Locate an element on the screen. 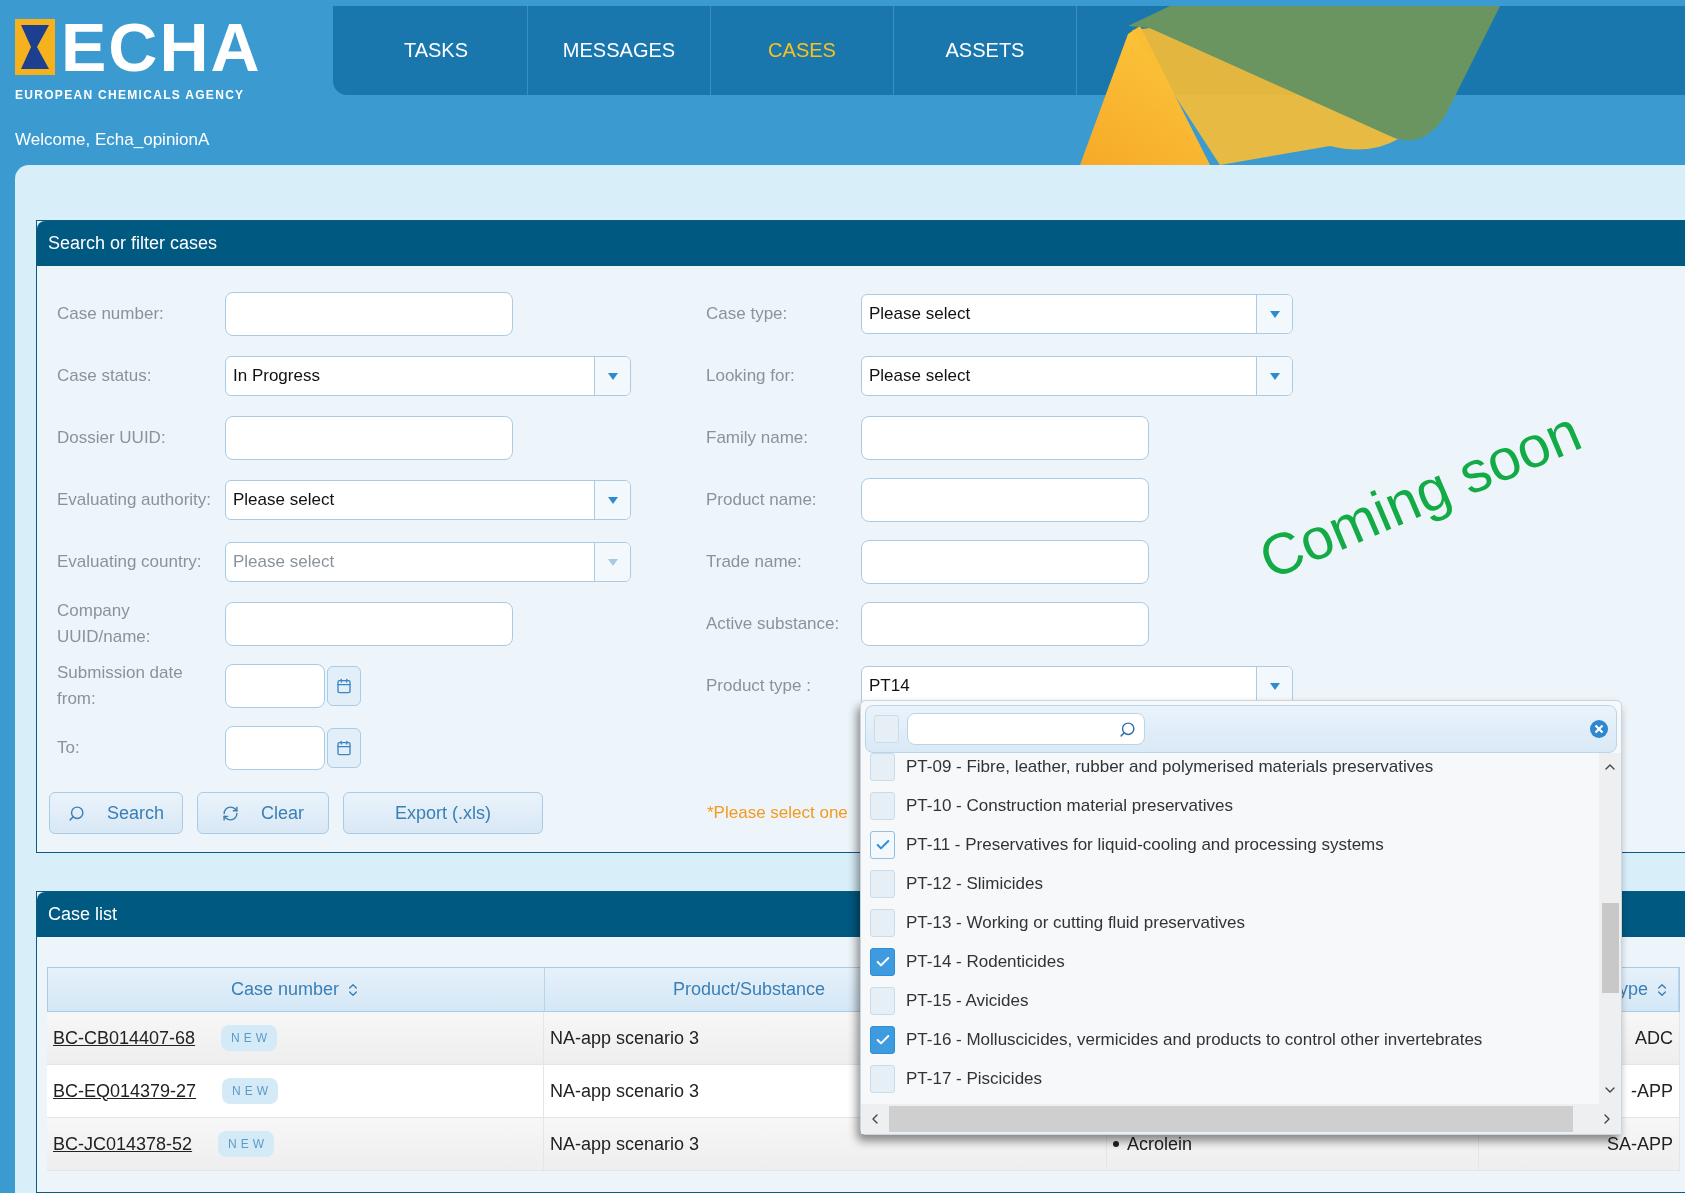 The width and height of the screenshot is (1685, 1193). table-cell: SA-APP is located at coordinates (1639, 1144).